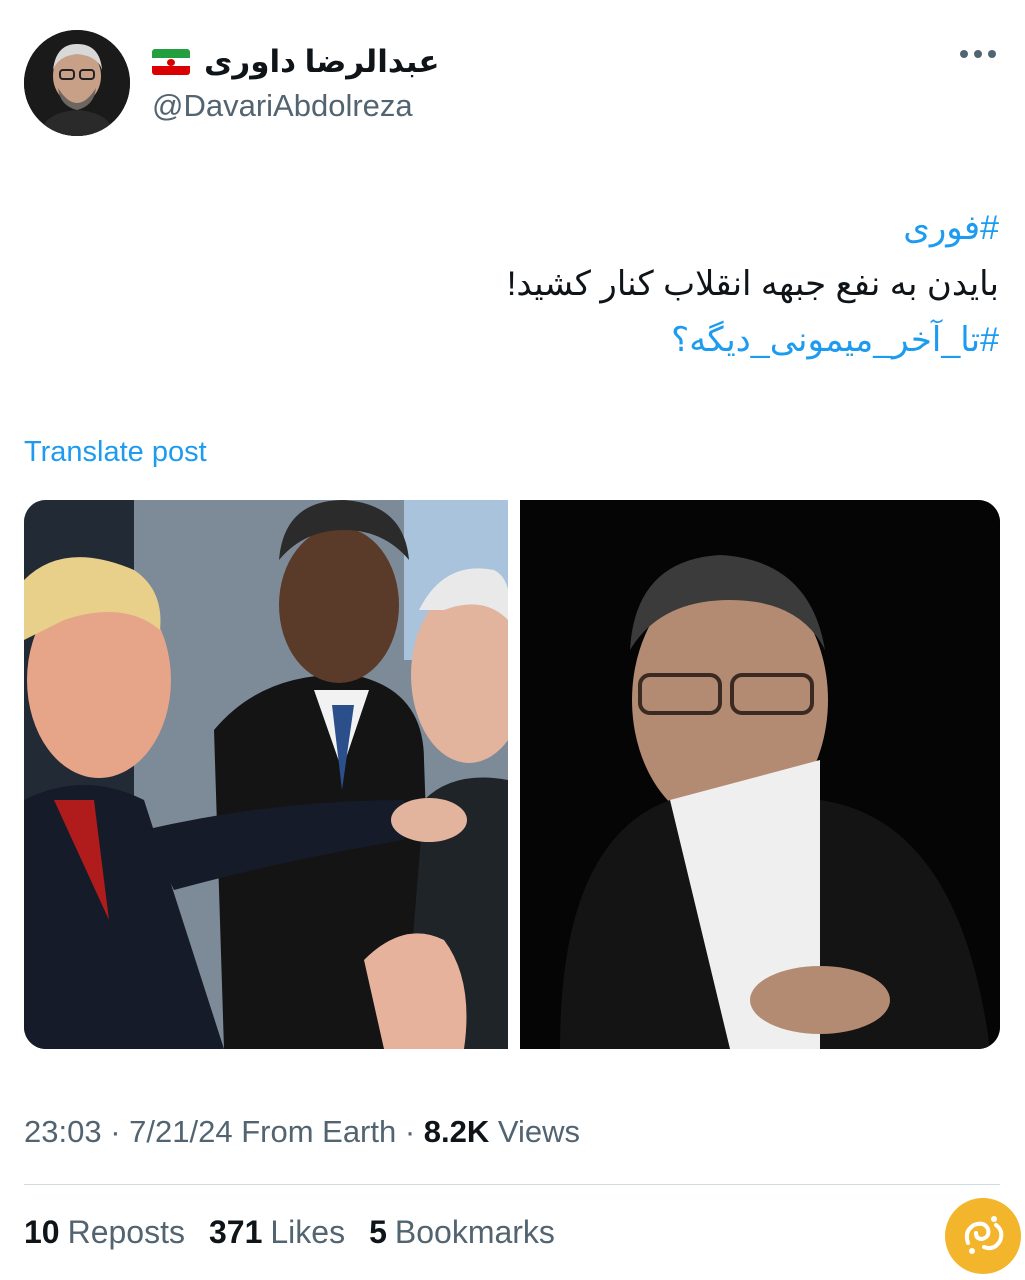  Describe the element at coordinates (378, 1232) in the screenshot. I see `bookmarks-count: 5` at that location.